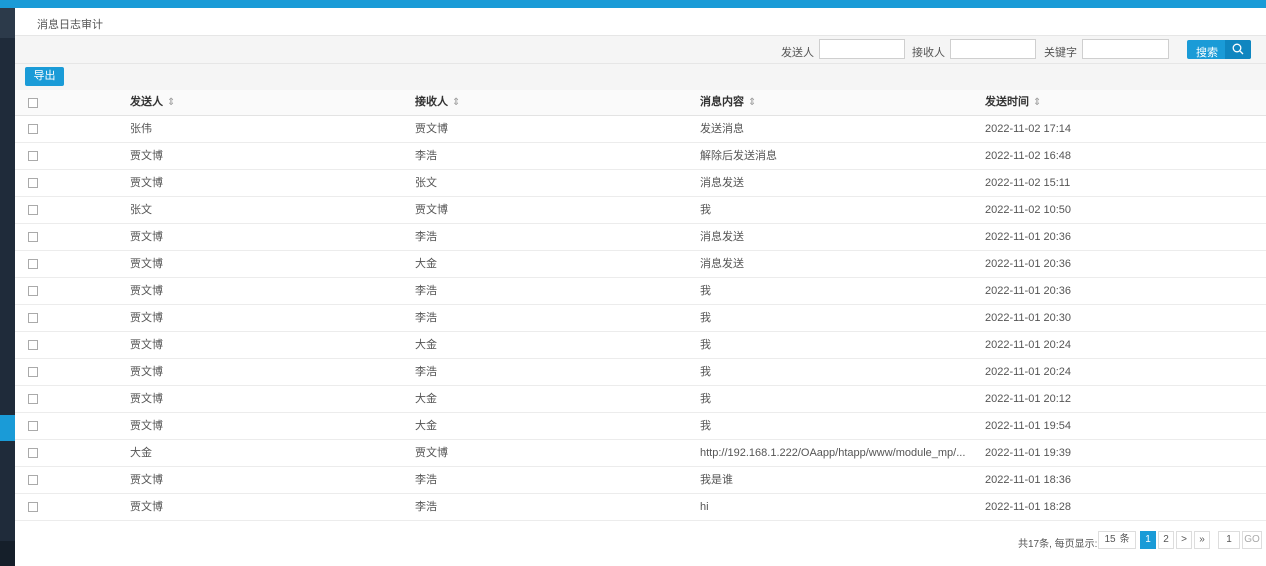 This screenshot has height=566, width=1266. Describe the element at coordinates (1219, 49) in the screenshot. I see `search-button: 搜索` at that location.